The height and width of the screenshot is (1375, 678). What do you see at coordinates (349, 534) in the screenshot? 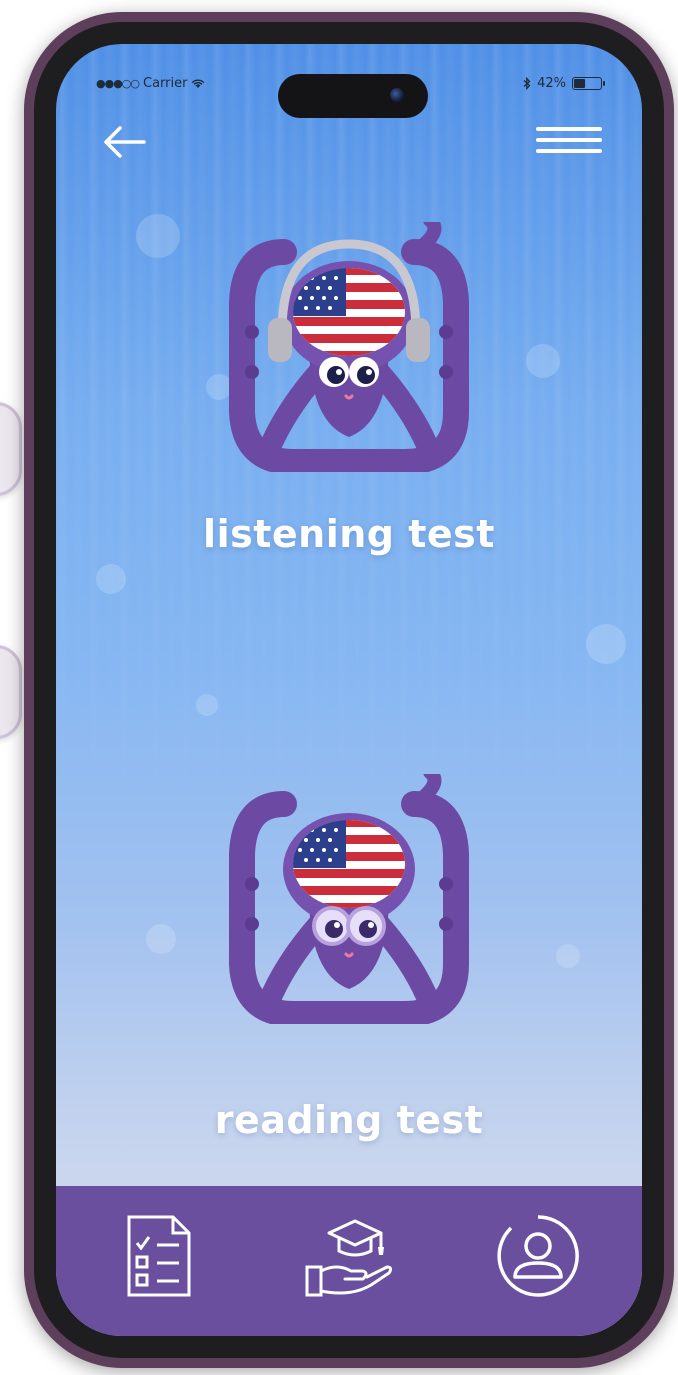
I see `listening-test-label: listening test` at bounding box center [349, 534].